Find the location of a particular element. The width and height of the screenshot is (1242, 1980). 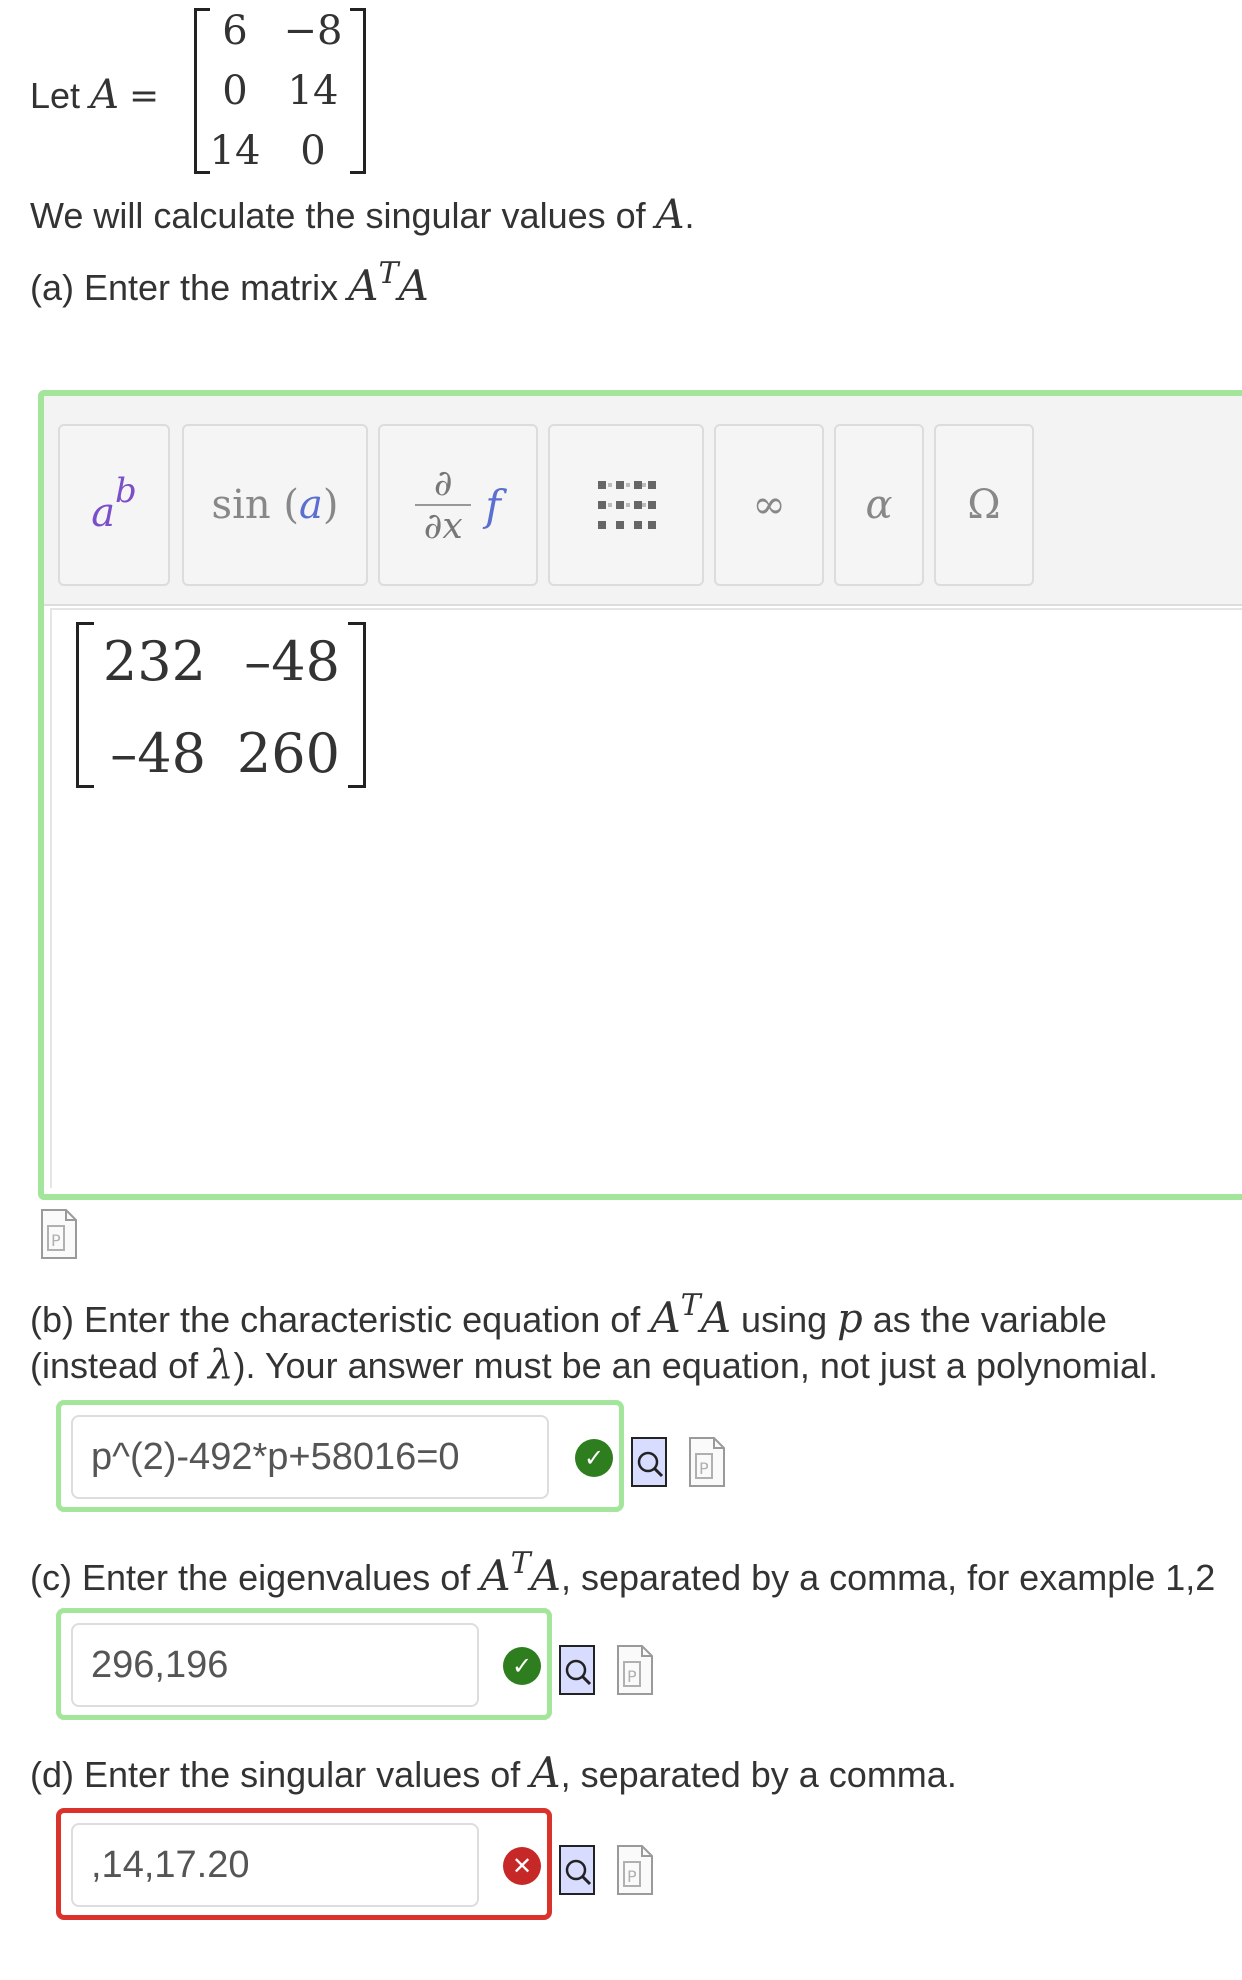

matrix-grid-icon is located at coordinates (627, 505).